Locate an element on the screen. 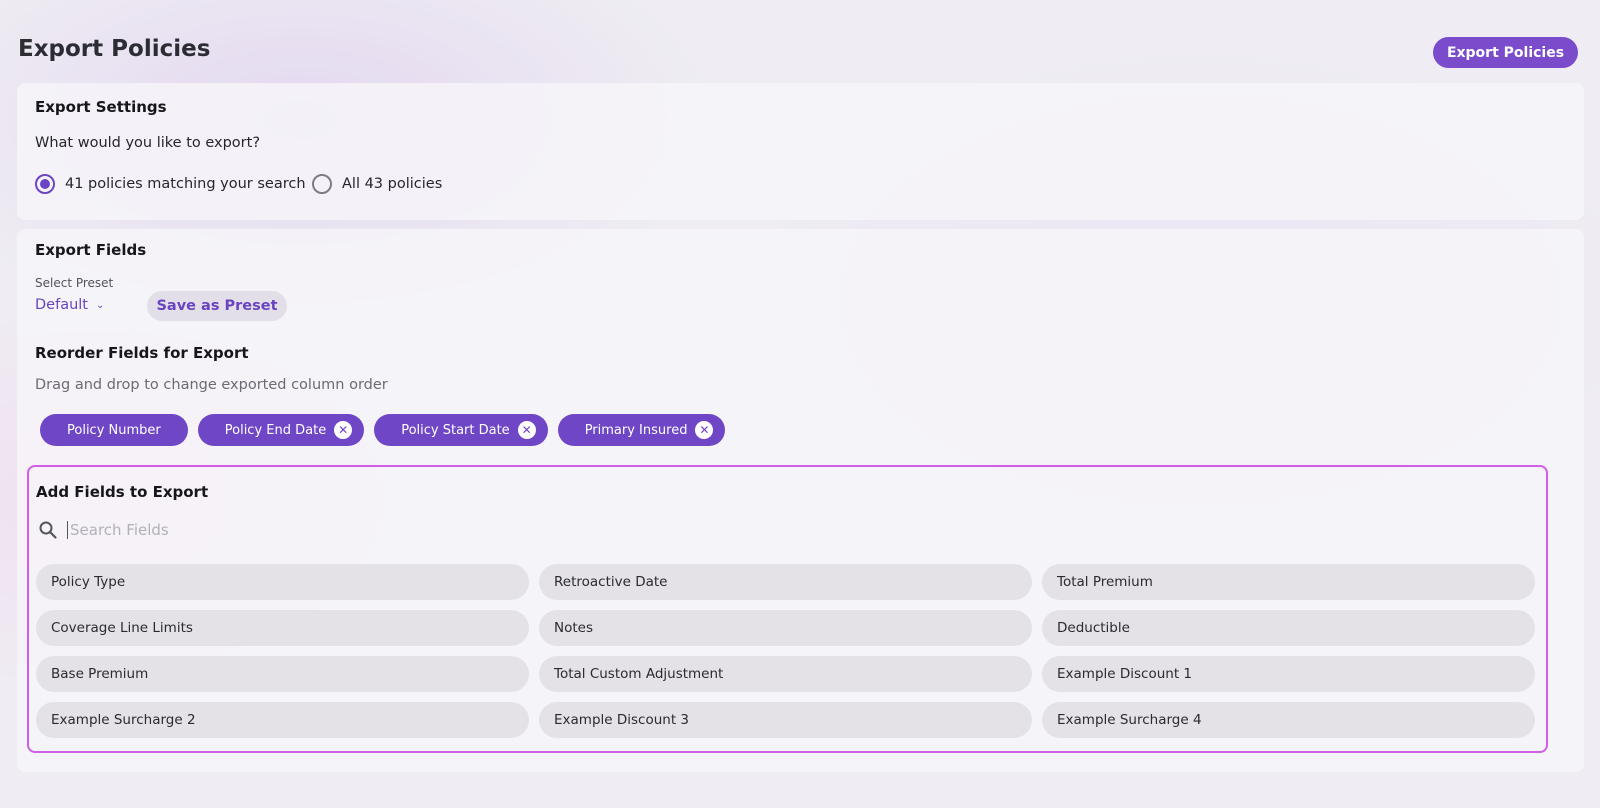  search-icon is located at coordinates (48, 530).